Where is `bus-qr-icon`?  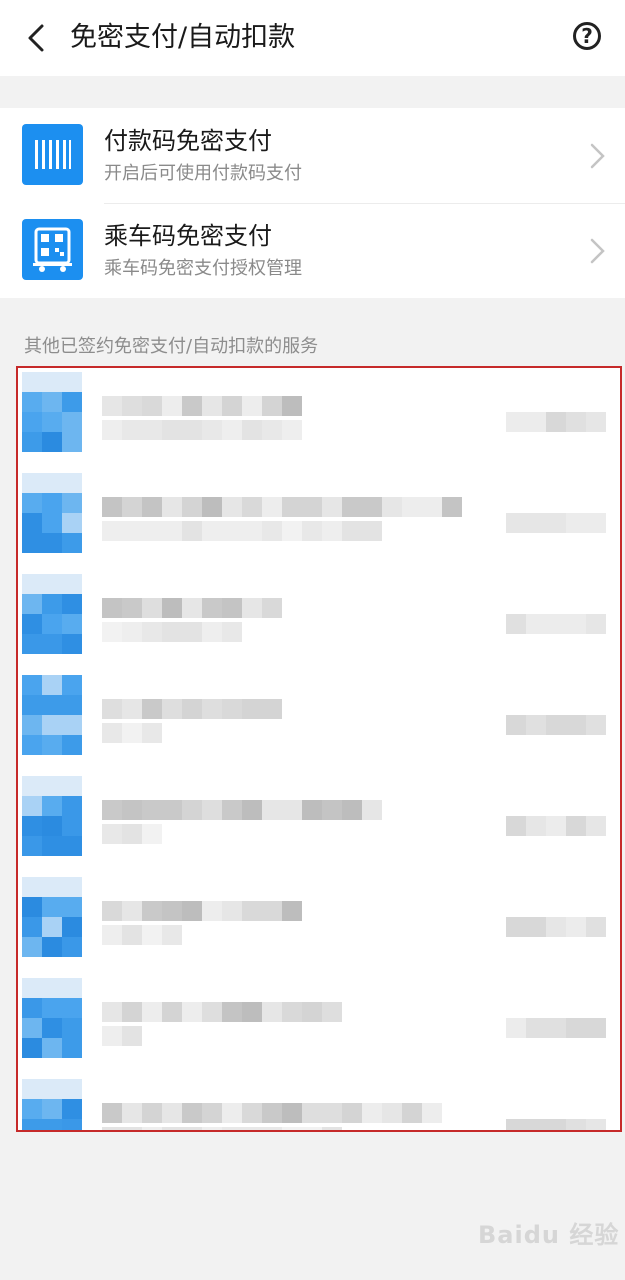 bus-qr-icon is located at coordinates (52, 249).